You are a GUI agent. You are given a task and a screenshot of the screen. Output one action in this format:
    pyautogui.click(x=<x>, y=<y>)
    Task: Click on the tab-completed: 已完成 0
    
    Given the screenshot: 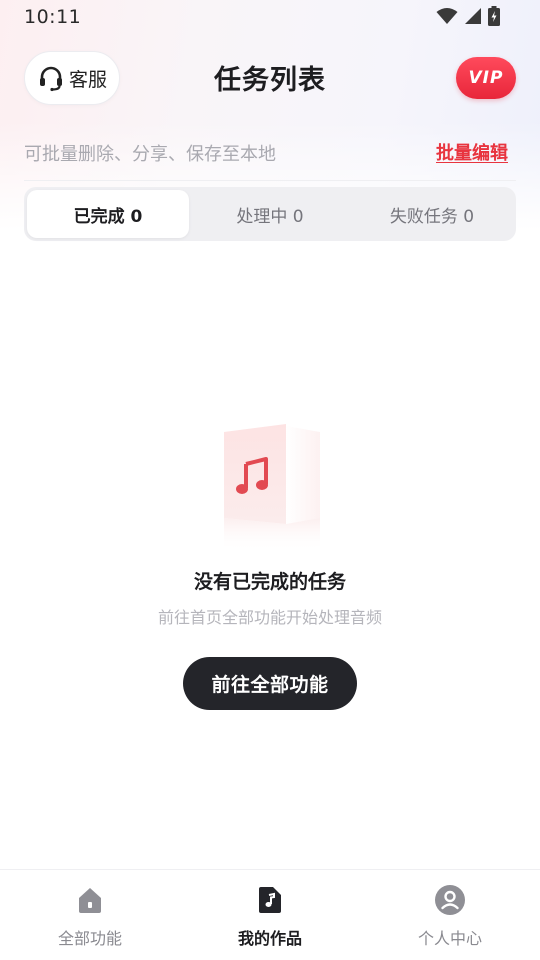 What is the action you would take?
    pyautogui.click(x=108, y=214)
    